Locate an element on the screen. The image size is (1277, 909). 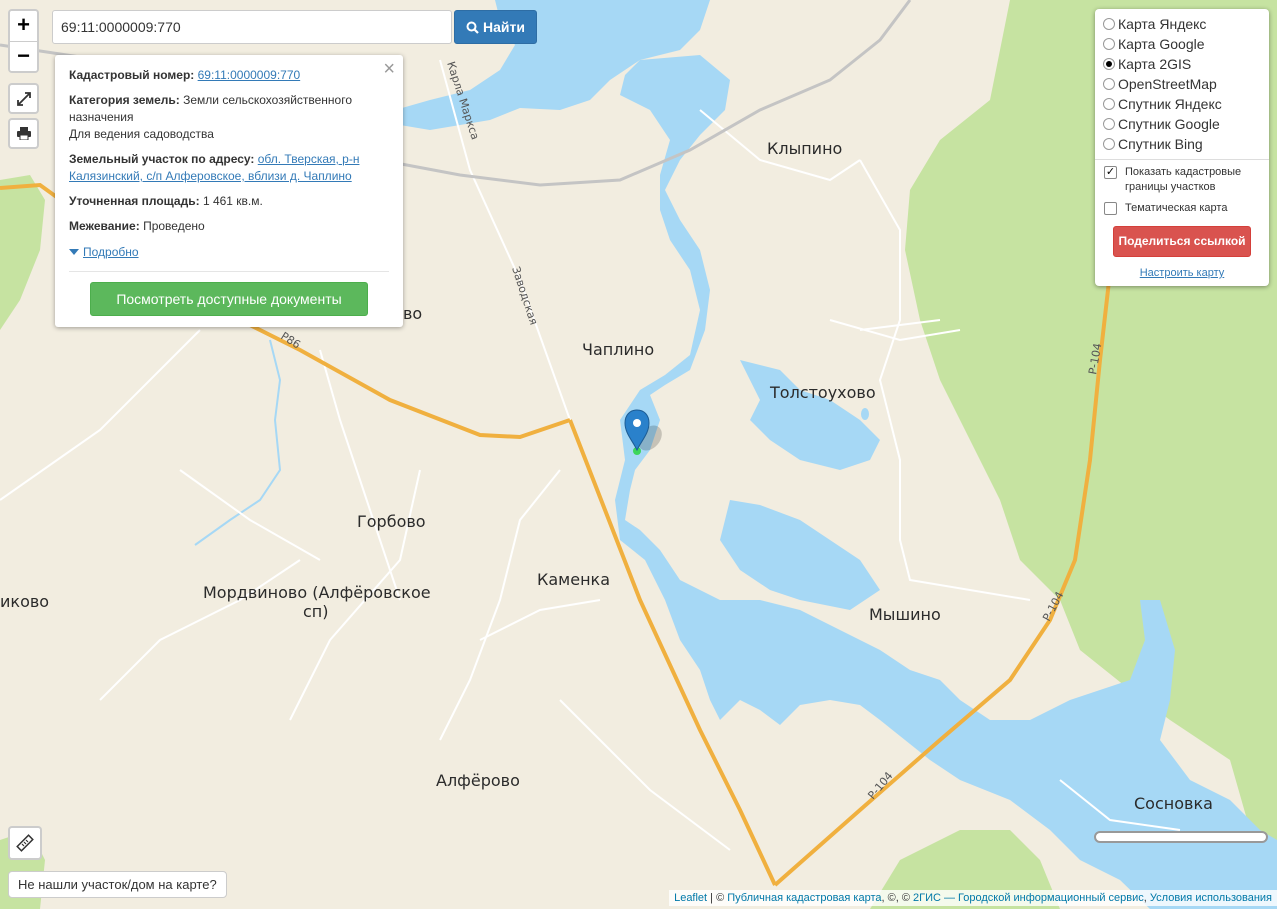
scale-bar is located at coordinates (1181, 837).